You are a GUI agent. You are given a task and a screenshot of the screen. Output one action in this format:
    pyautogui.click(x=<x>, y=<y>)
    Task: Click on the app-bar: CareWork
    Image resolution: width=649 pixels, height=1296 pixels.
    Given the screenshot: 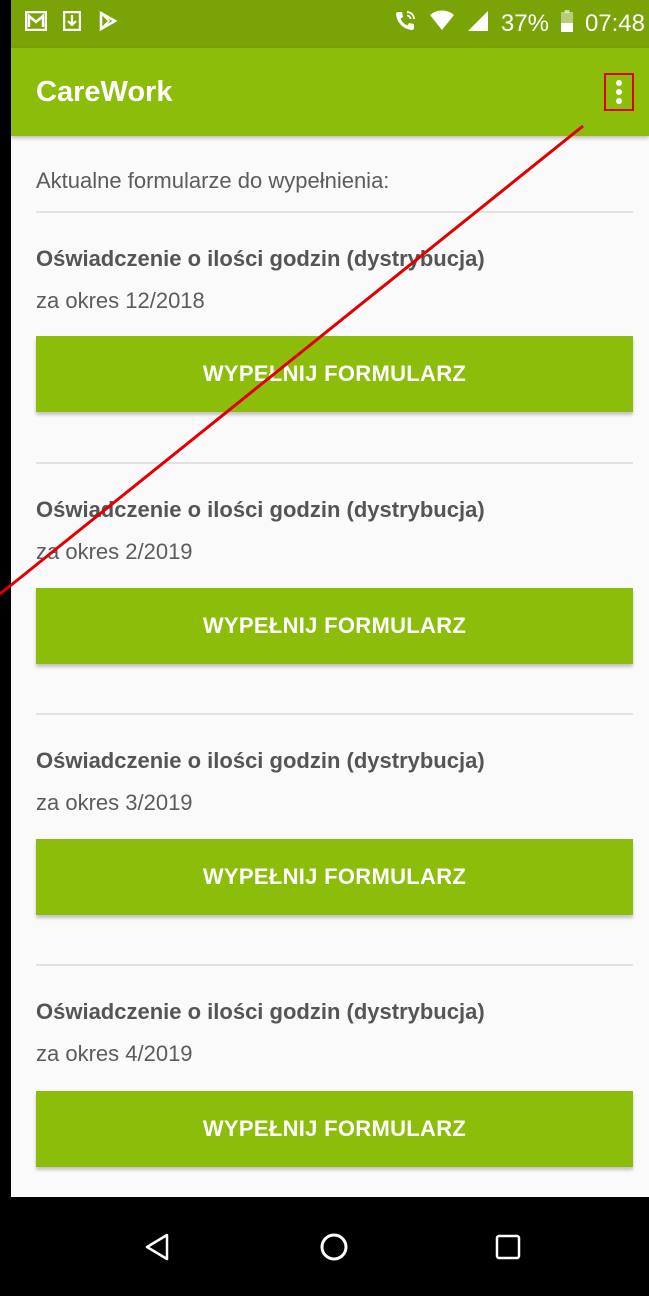 What is the action you would take?
    pyautogui.click(x=330, y=92)
    